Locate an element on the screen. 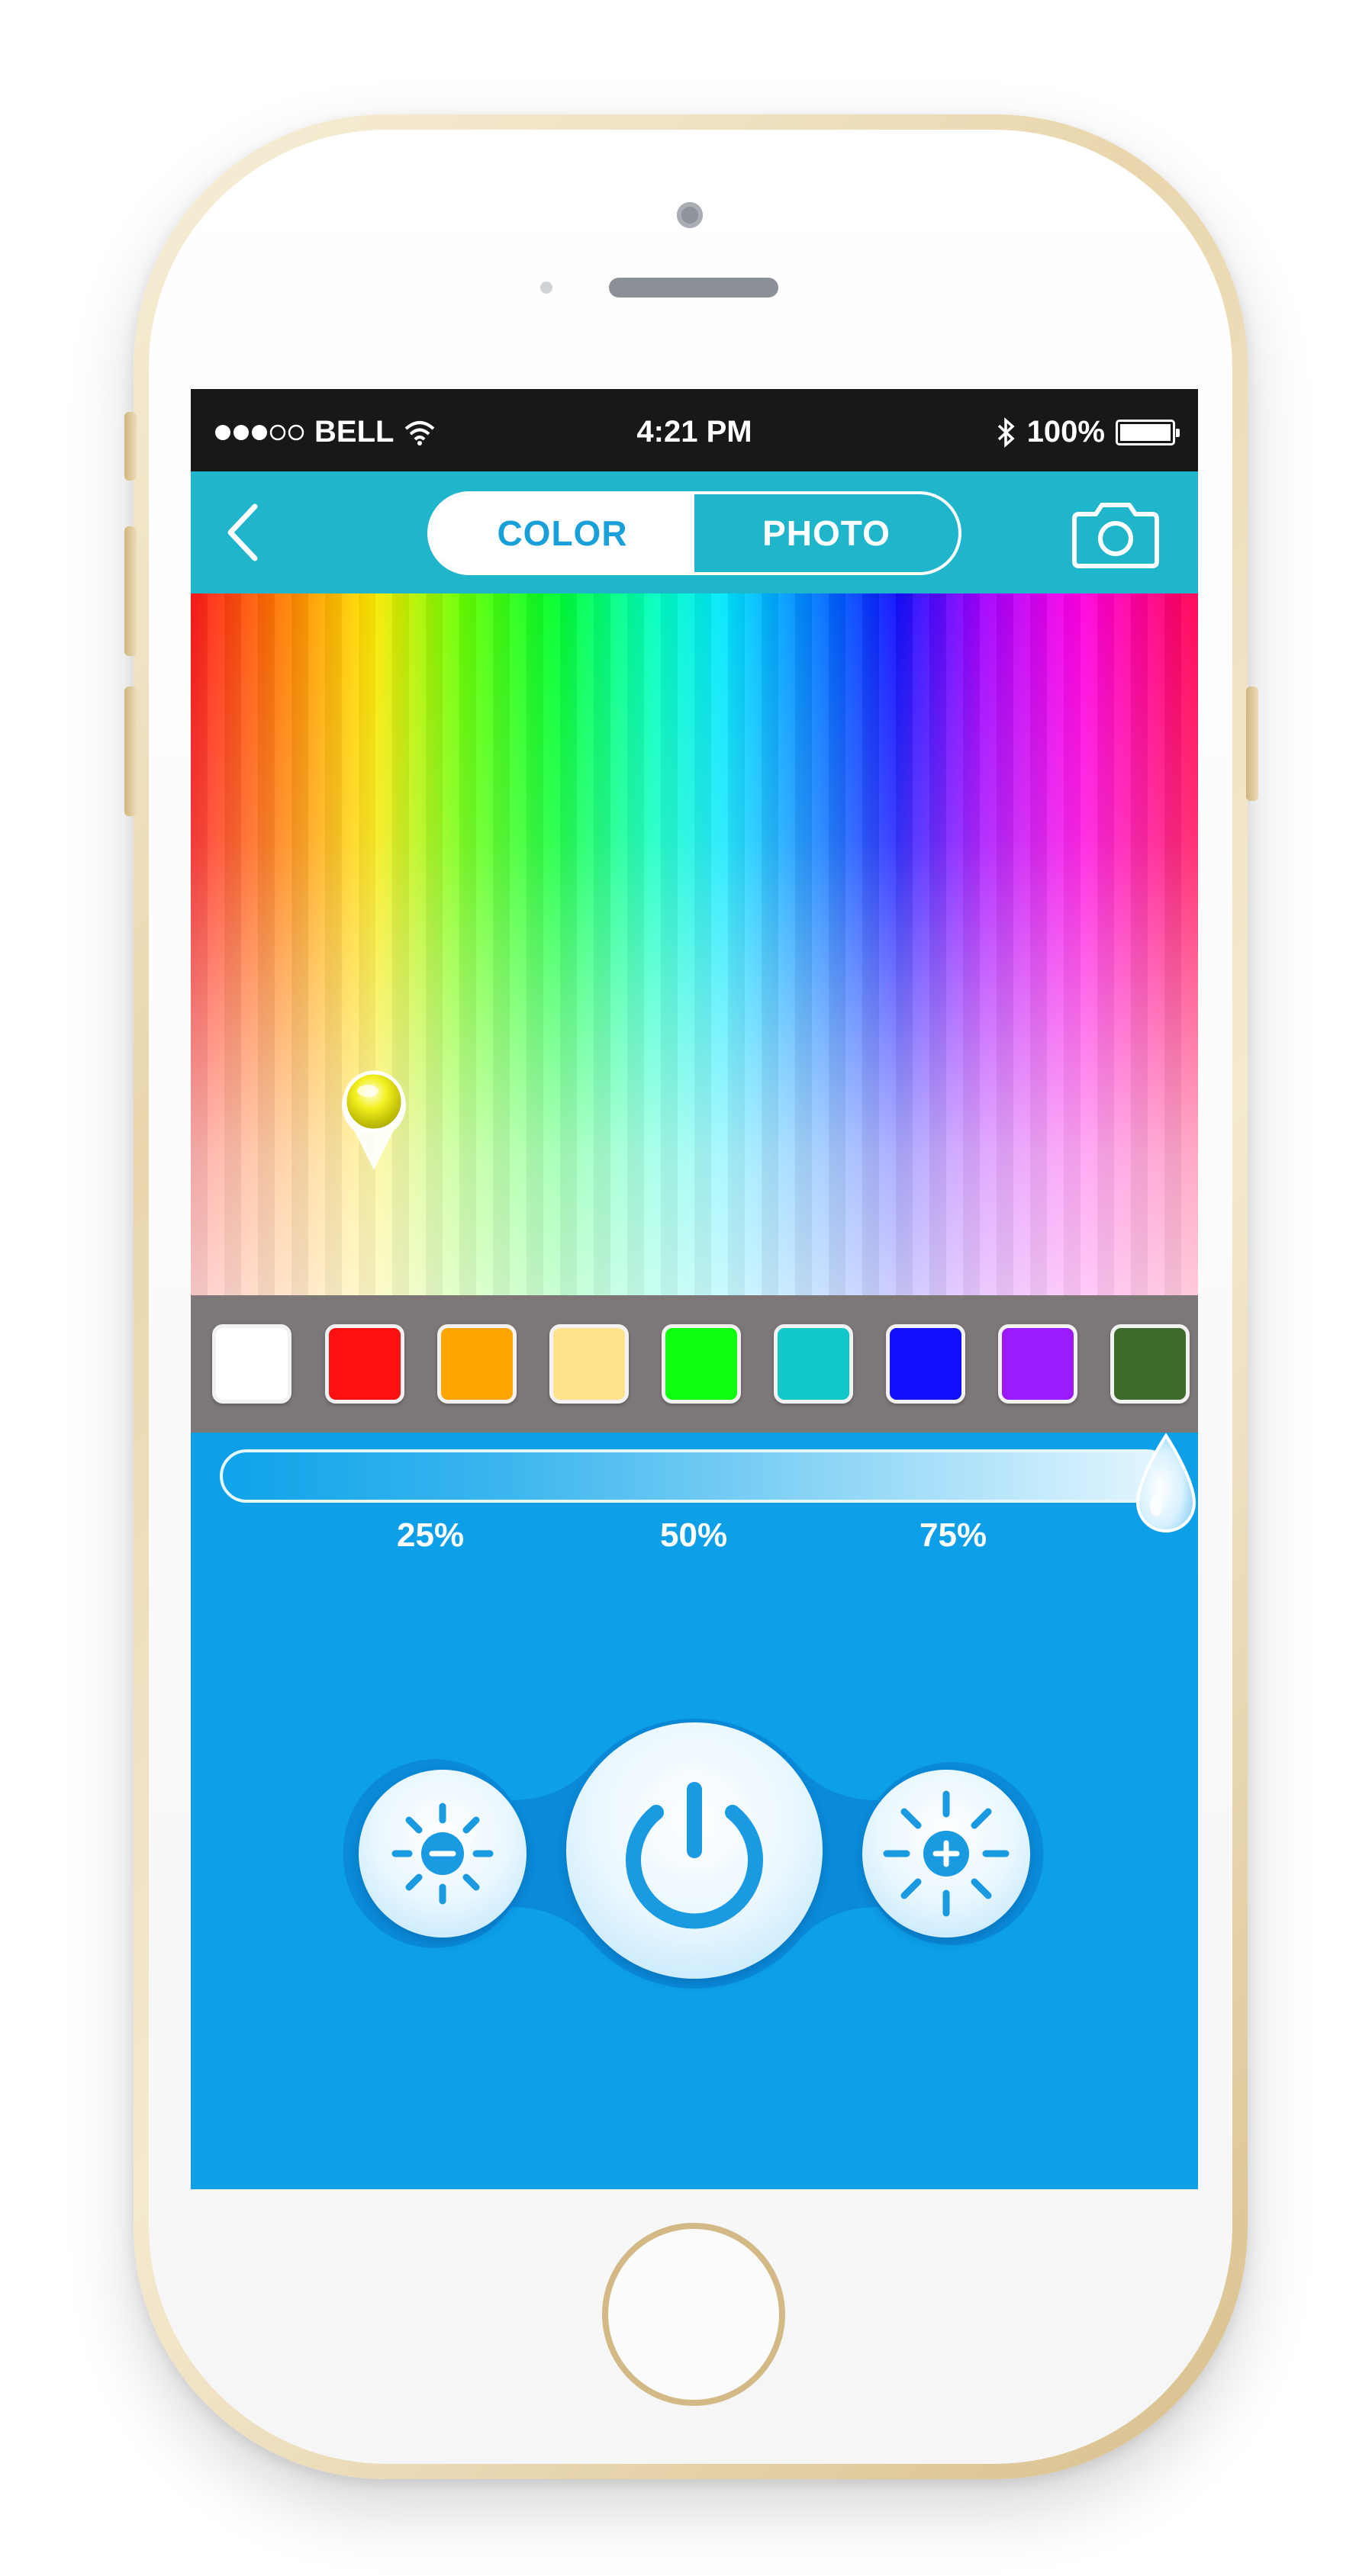 The width and height of the screenshot is (1372, 2576). tab-color: COLOR is located at coordinates (562, 533).